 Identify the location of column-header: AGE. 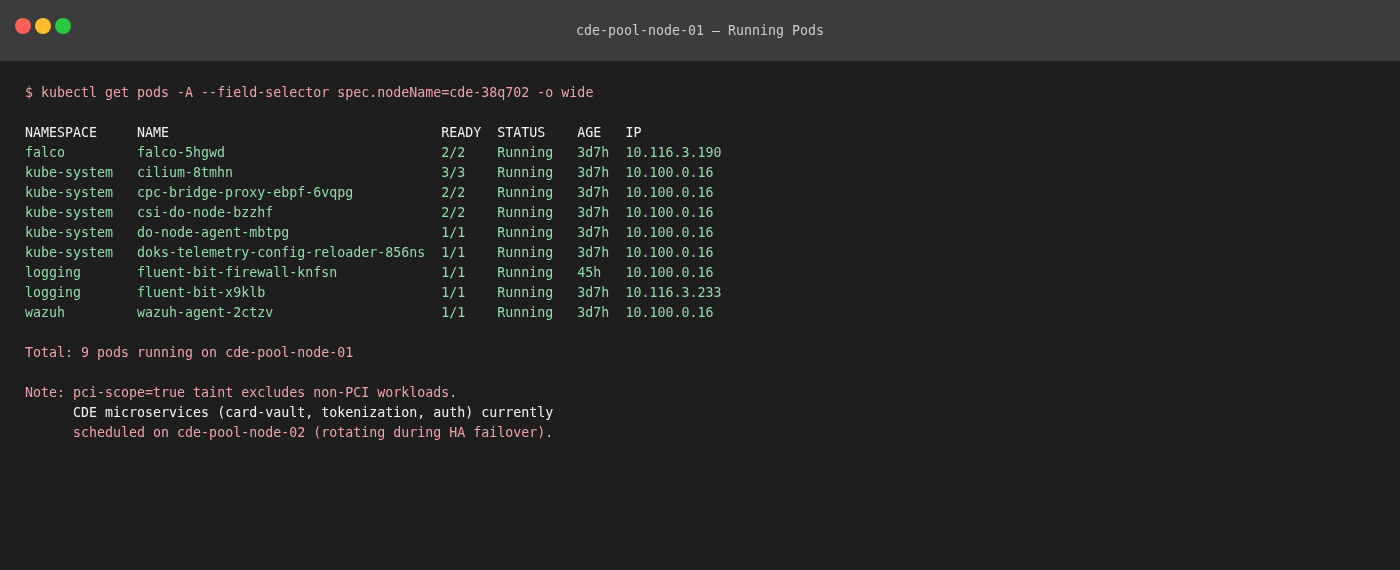
(590, 133).